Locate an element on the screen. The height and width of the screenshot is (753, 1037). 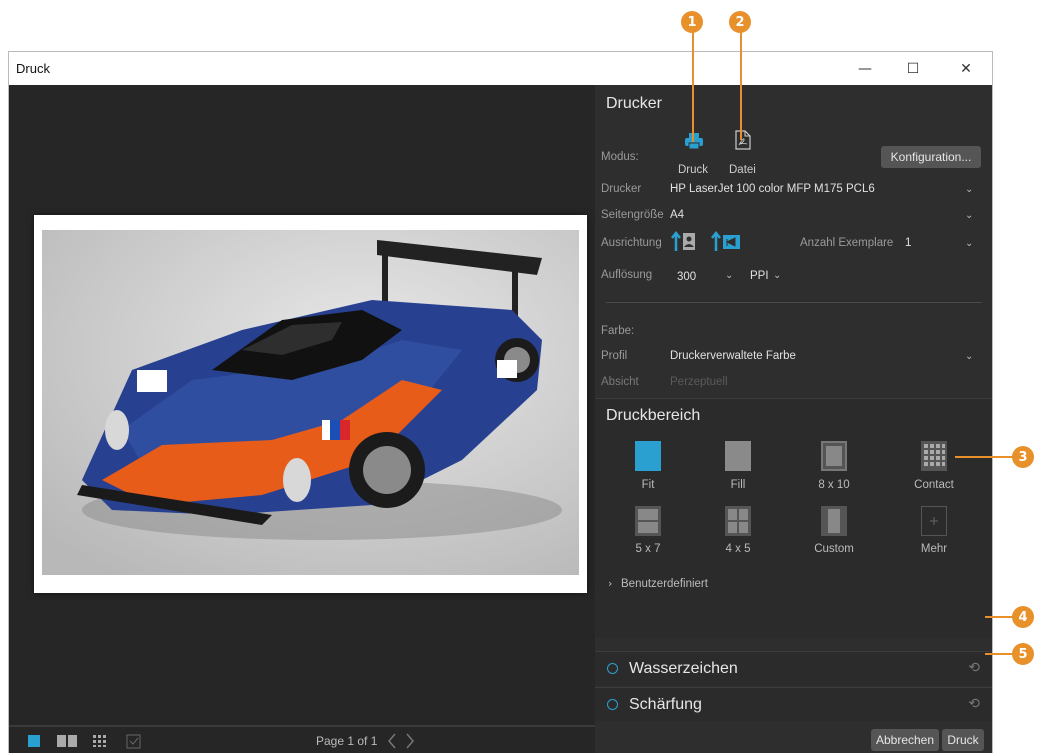
abbrechen-button: Abbrechen is located at coordinates (905, 740).